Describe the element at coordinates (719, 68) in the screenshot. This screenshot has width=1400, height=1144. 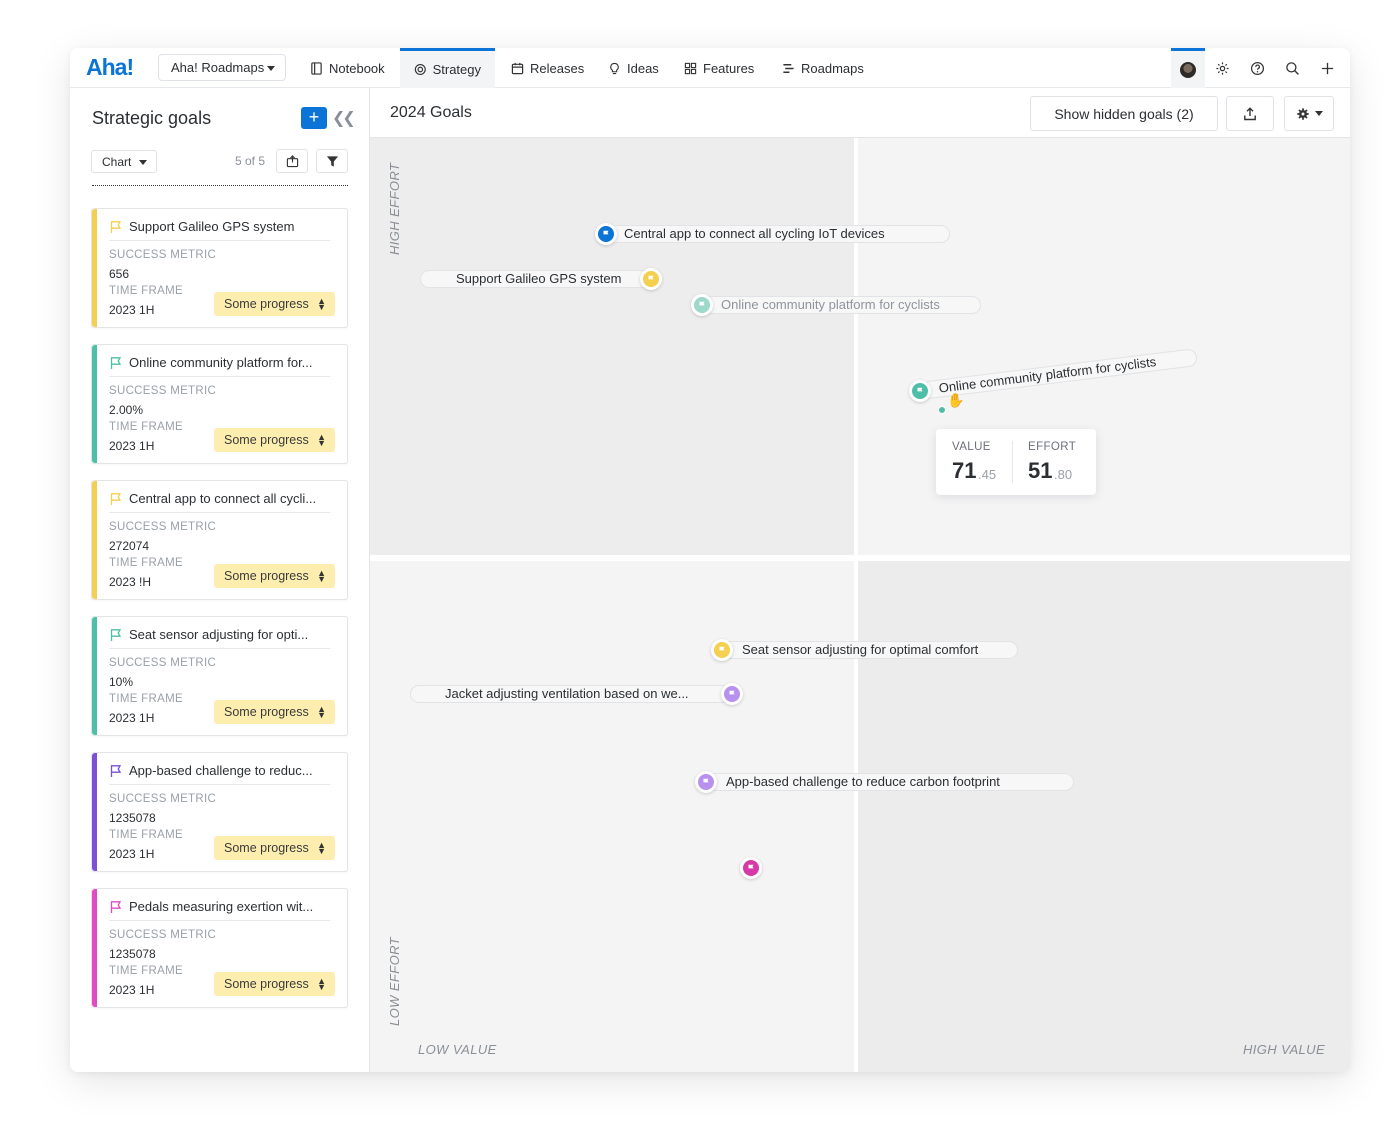
I see `tab-features: Features` at that location.